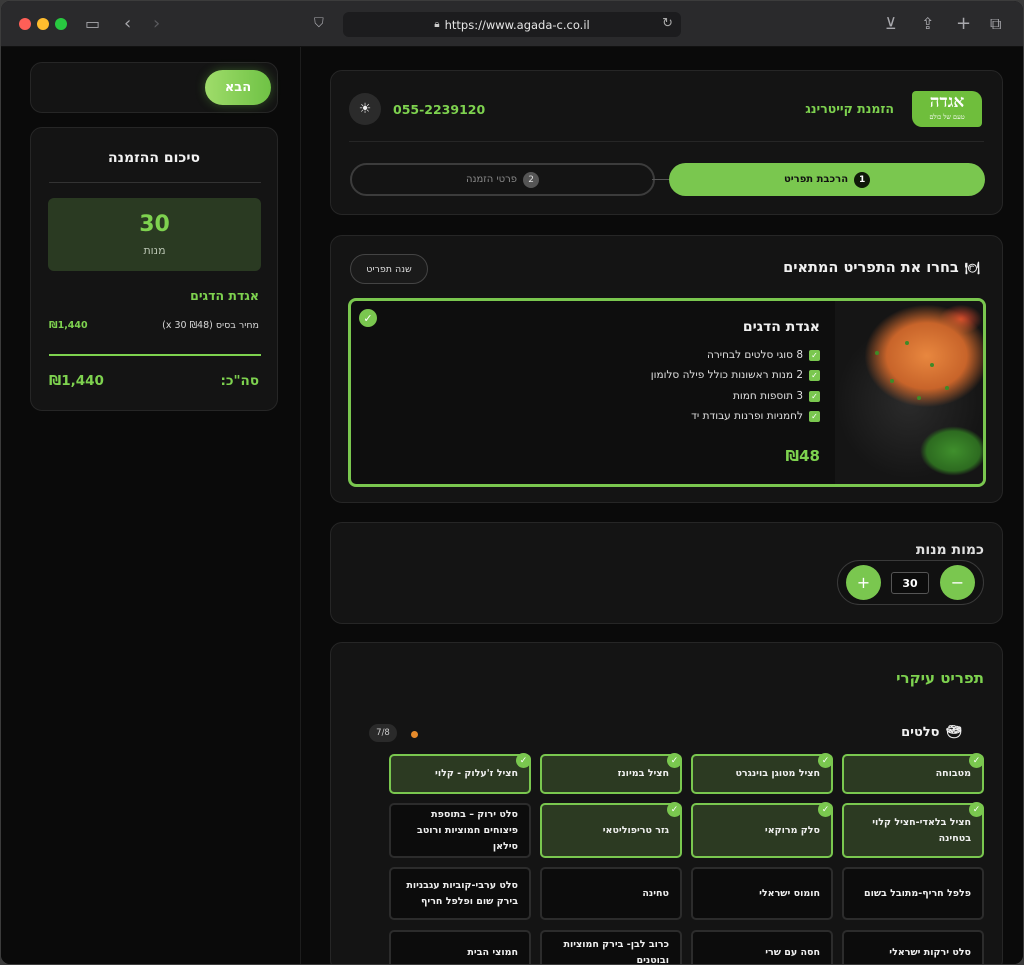  Describe the element at coordinates (635, 830) in the screenshot. I see `salad-item-label: גזר טריפוליטאי` at that location.